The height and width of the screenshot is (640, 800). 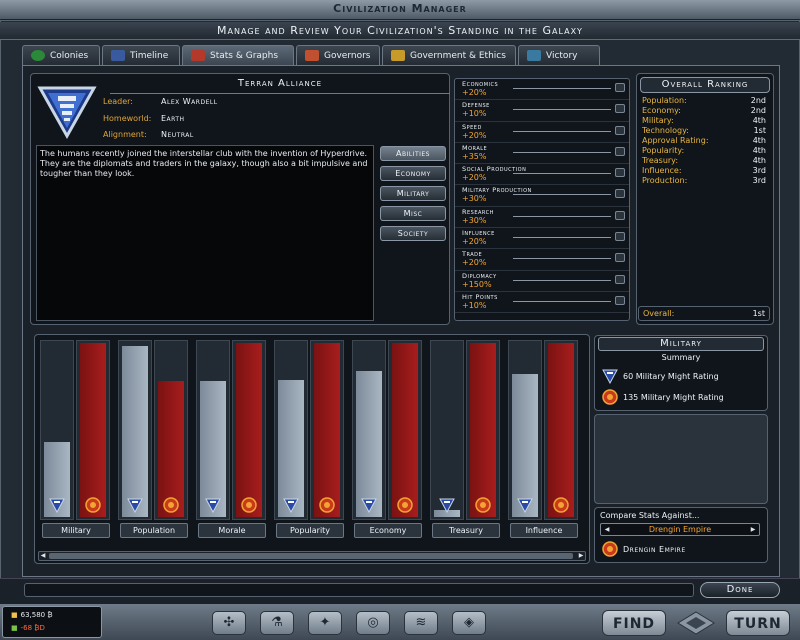 What do you see at coordinates (542, 90) in the screenshot?
I see `ability-item: Economics +20%` at bounding box center [542, 90].